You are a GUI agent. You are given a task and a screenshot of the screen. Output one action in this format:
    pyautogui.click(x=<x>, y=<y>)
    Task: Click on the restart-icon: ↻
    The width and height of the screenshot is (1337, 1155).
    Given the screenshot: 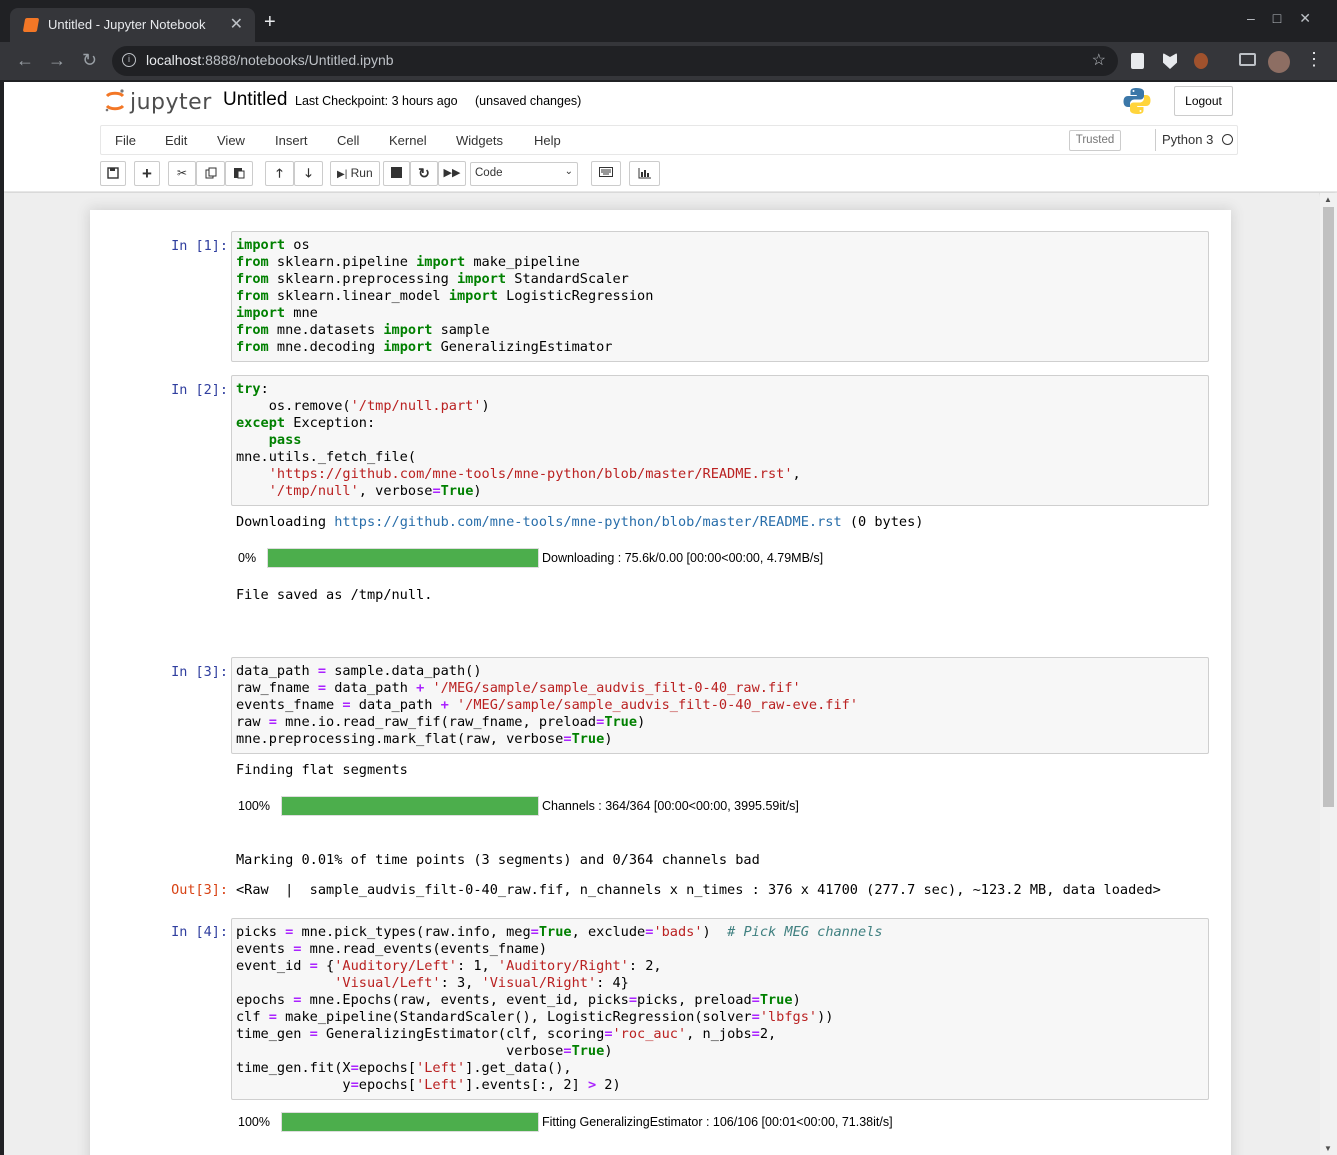 What is the action you would take?
    pyautogui.click(x=424, y=173)
    